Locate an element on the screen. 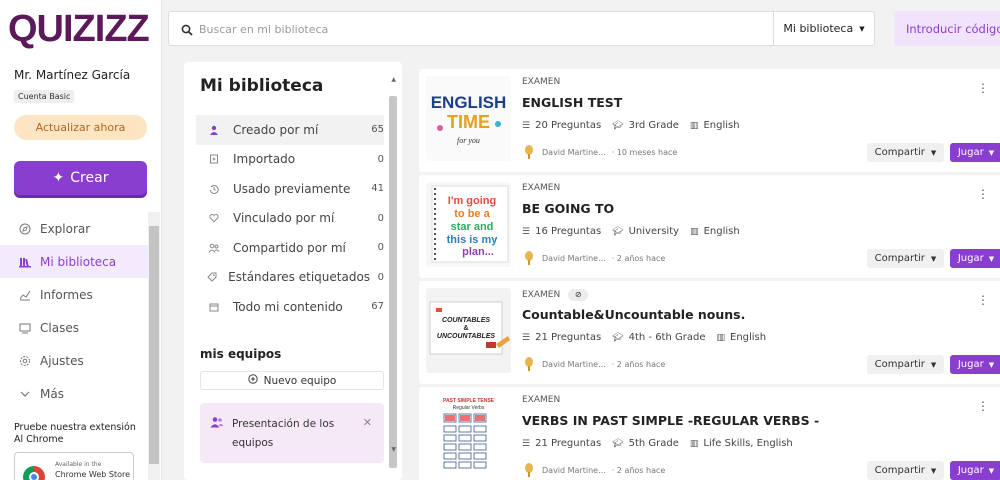  filter-shared-by-me: Compartido por mí 0 is located at coordinates (290, 248).